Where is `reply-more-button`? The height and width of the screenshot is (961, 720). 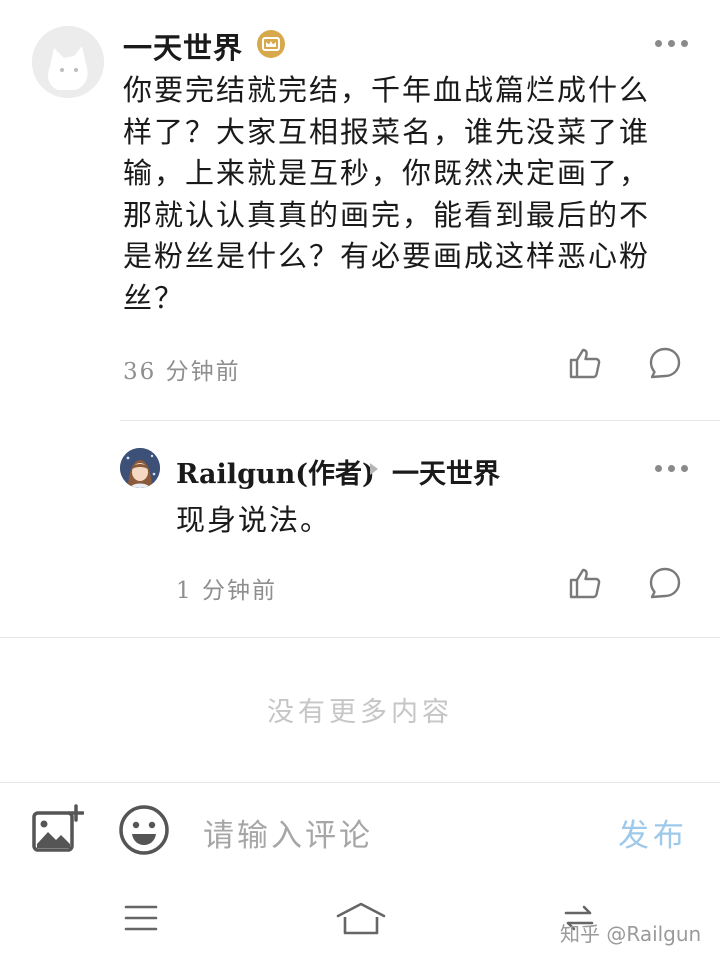 reply-more-button is located at coordinates (671, 468).